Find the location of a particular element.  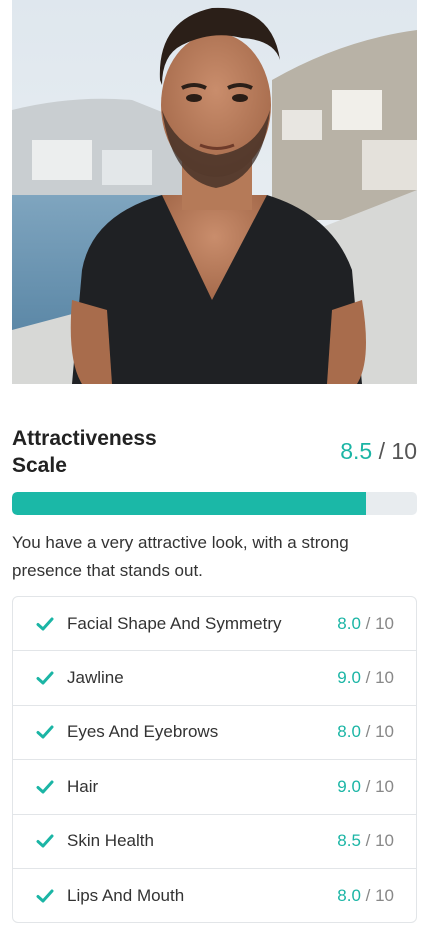

score-progress-bar is located at coordinates (214, 503).